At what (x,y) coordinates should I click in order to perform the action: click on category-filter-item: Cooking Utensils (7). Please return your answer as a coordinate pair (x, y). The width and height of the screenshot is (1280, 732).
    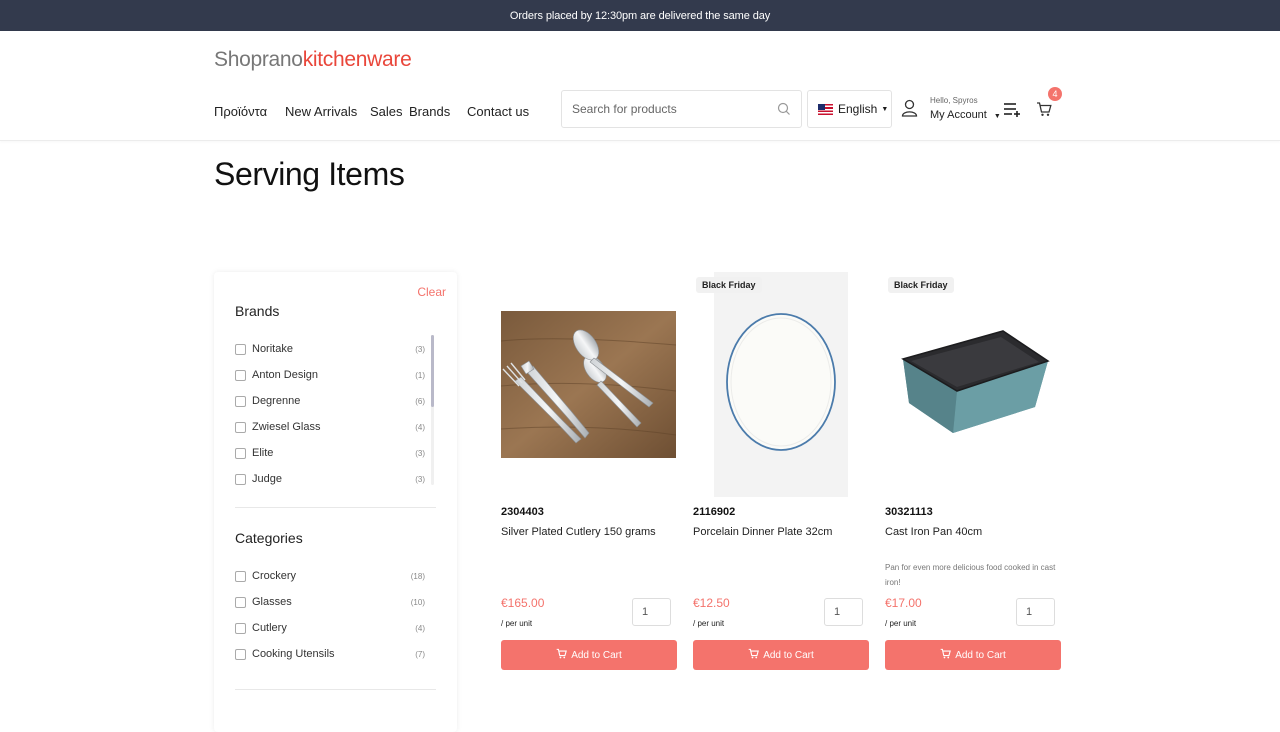
    Looking at the image, I should click on (330, 654).